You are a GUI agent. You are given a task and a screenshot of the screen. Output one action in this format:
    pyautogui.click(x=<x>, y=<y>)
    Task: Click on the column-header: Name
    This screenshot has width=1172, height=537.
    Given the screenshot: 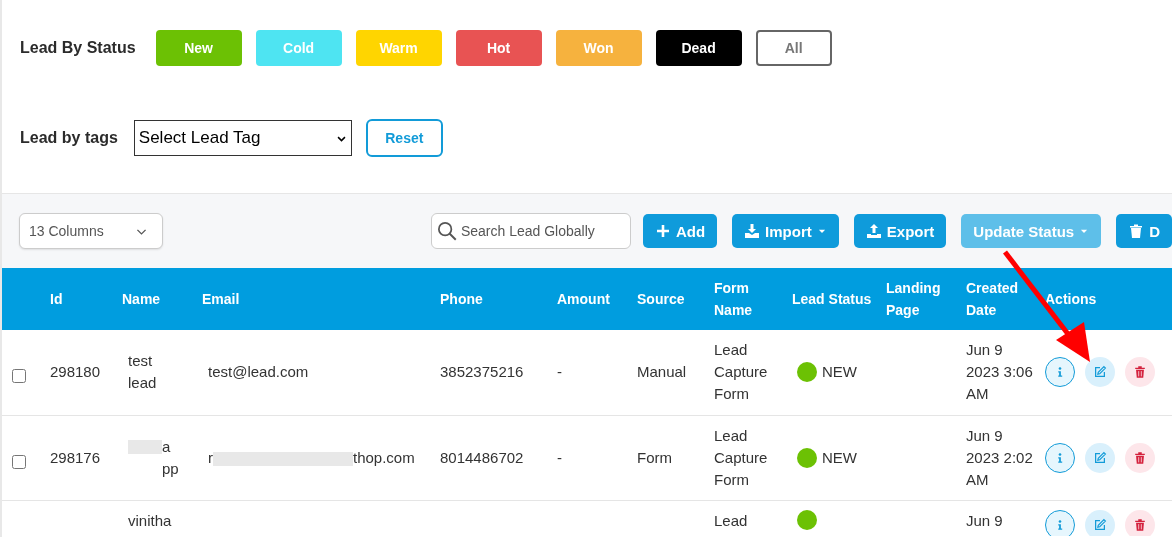 What is the action you would take?
    pyautogui.click(x=162, y=299)
    